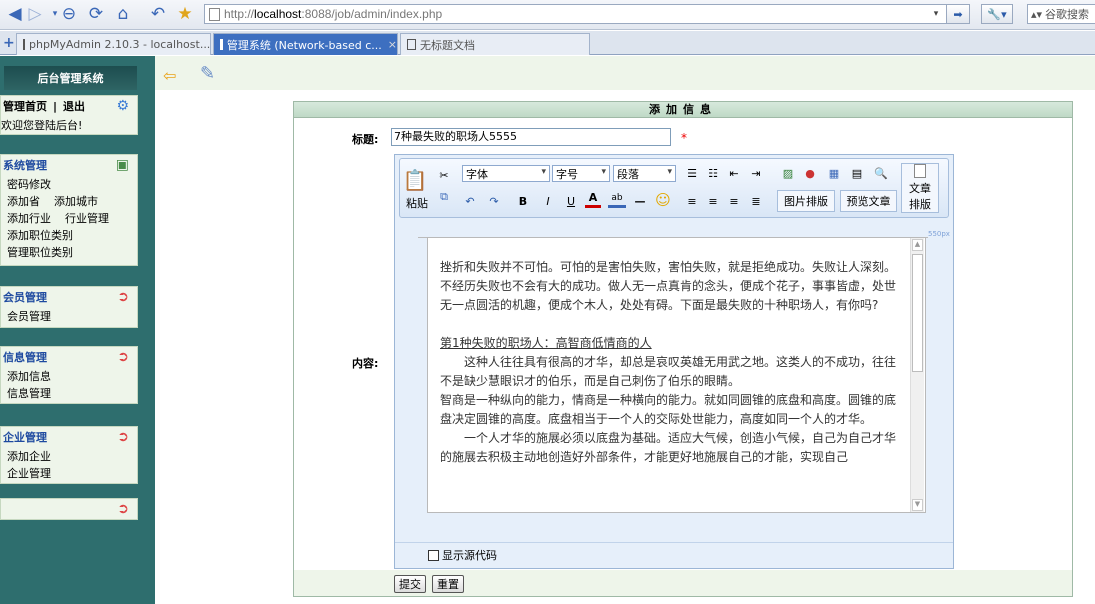 Image resolution: width=1095 pixels, height=604 pixels. I want to click on search-icon: 🔍, so click(881, 173).